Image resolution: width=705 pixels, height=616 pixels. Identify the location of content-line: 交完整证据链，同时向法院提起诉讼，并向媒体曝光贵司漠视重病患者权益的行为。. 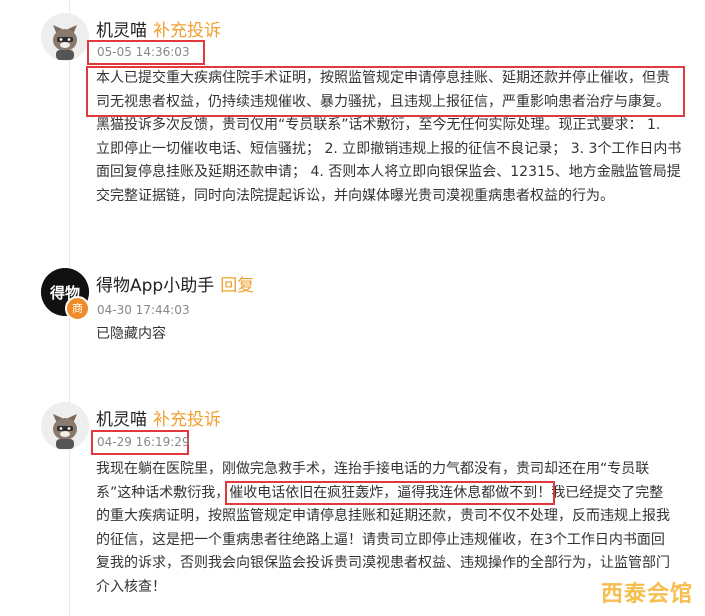
(355, 195).